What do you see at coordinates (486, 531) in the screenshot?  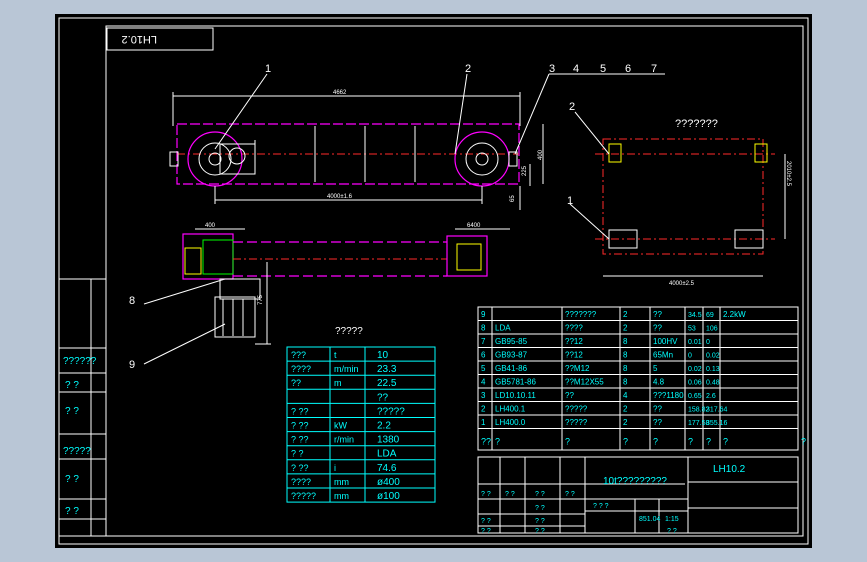 I see `tb-mark-8: ? ?` at bounding box center [486, 531].